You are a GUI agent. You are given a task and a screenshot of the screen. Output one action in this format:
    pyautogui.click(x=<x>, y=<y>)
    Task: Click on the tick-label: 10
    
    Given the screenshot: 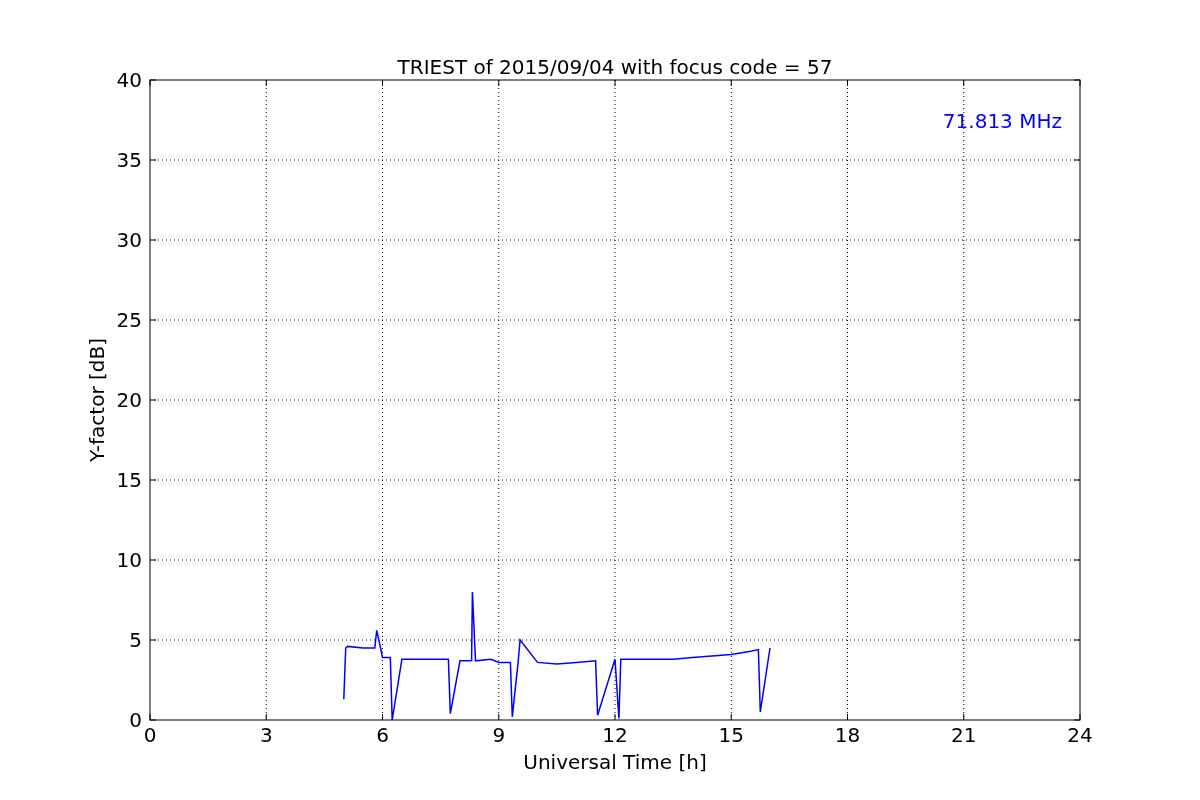 What is the action you would take?
    pyautogui.click(x=129, y=560)
    